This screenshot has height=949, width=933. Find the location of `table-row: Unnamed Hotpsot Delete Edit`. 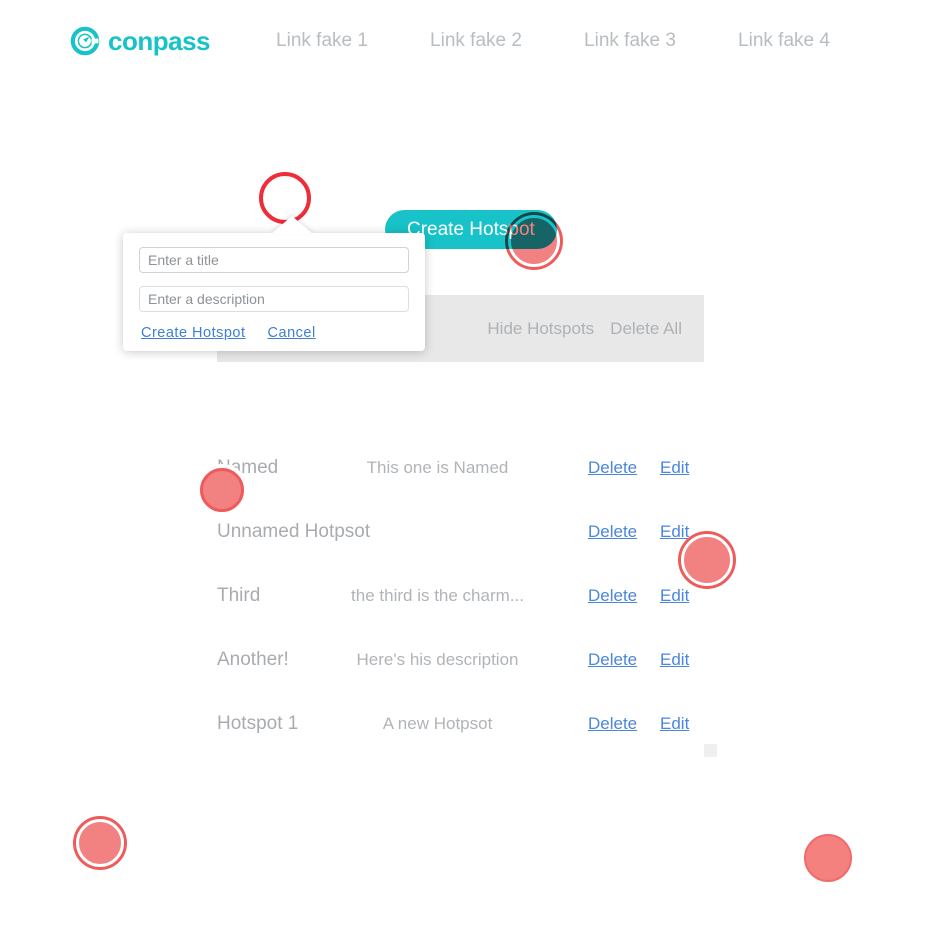

table-row: Unnamed Hotpsot Delete Edit is located at coordinates (460, 532).